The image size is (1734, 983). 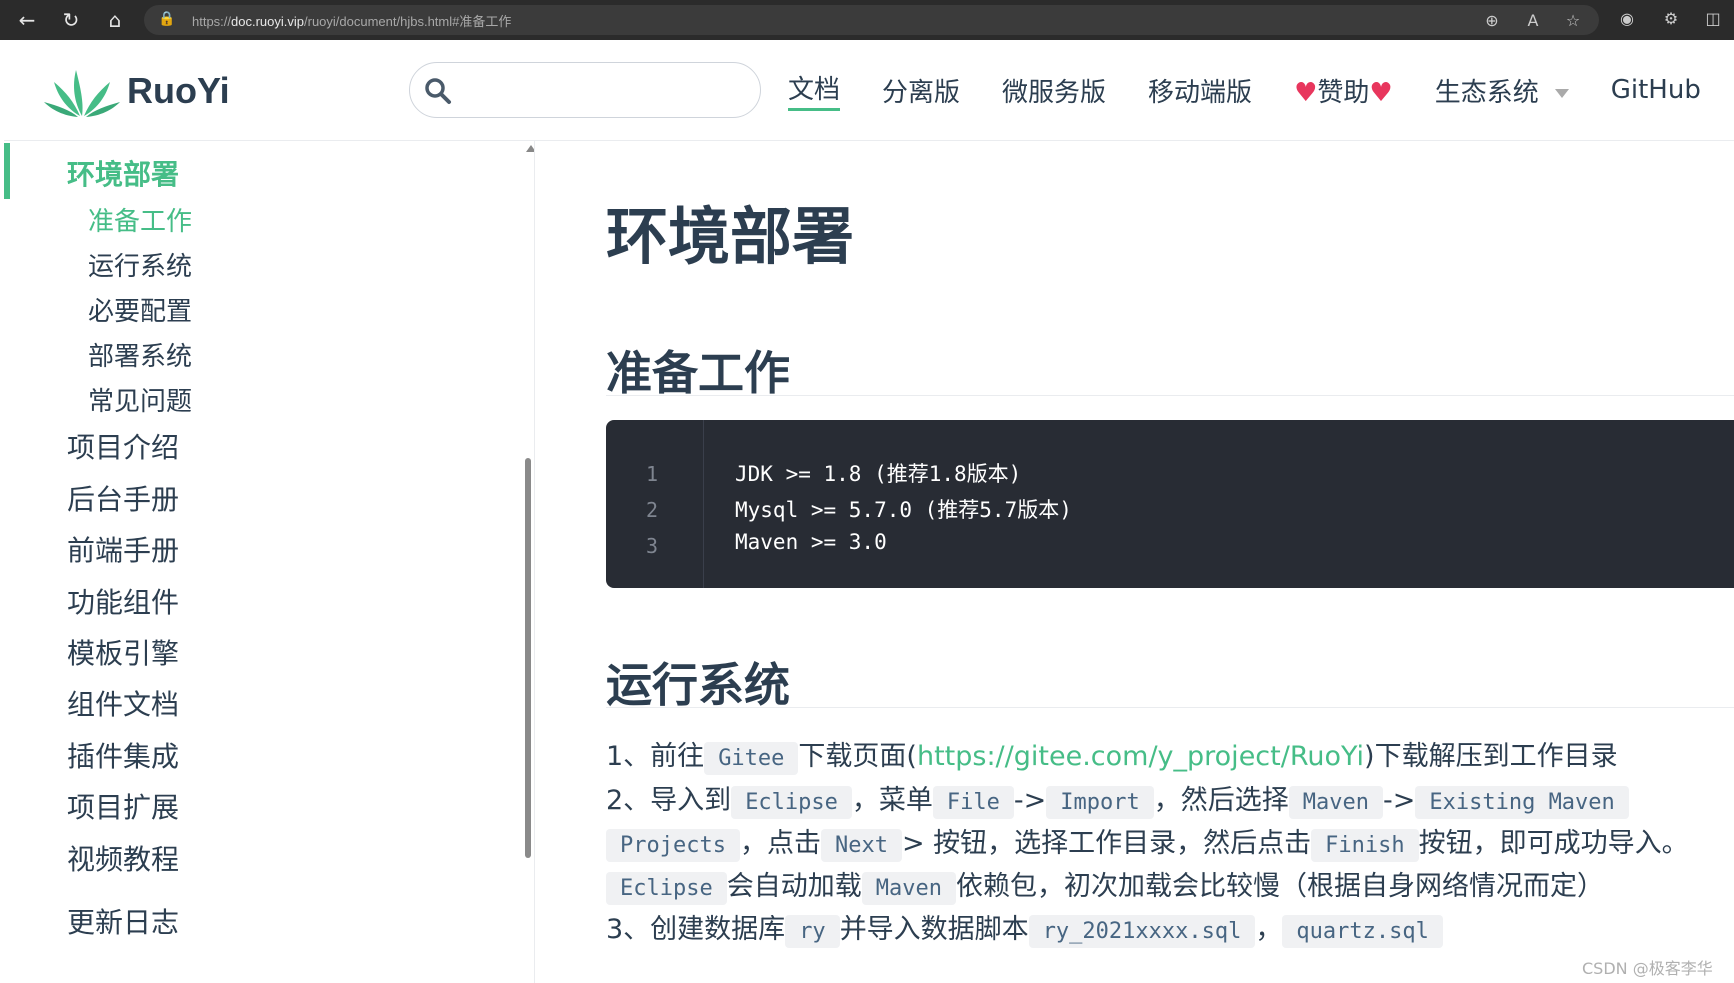 What do you see at coordinates (178, 91) in the screenshot?
I see `logo-text: RuoYi` at bounding box center [178, 91].